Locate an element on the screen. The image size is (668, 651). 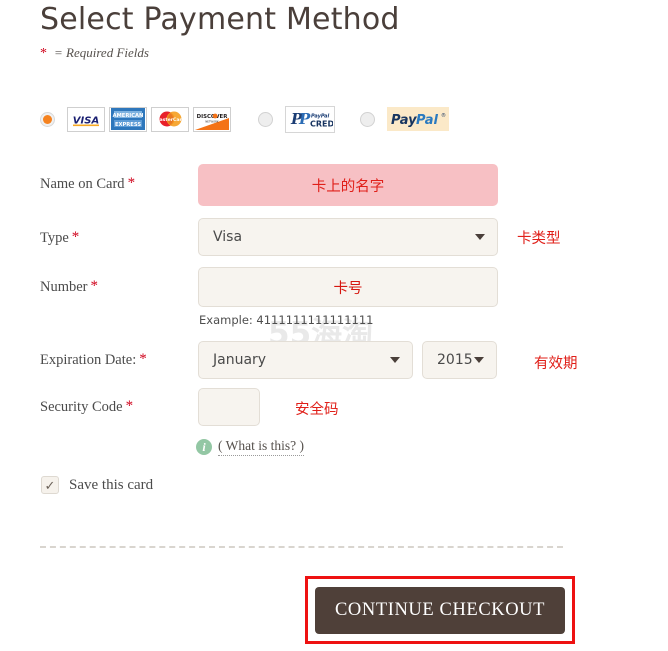
info-icon: i is located at coordinates (204, 447).